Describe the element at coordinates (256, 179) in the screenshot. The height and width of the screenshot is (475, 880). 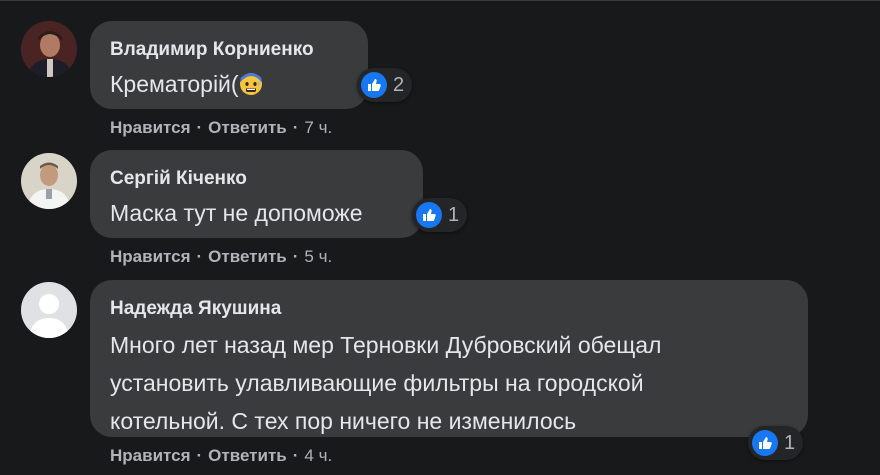
I see `comment-author: Сергій Кіченко` at that location.